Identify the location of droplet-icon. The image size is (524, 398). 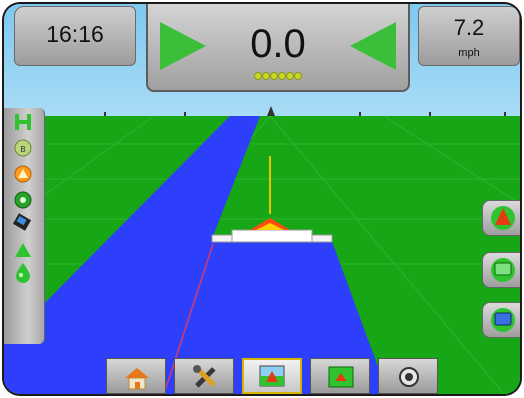
(23, 272).